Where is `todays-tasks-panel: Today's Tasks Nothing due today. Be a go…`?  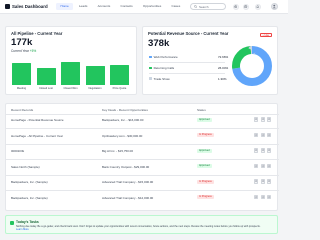
todays-tasks-panel: Today's Tasks Nothing due today. Be a go… is located at coordinates (141, 224).